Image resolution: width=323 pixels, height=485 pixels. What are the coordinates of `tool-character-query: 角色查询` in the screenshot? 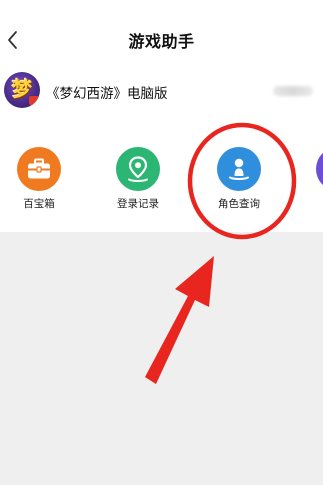 It's located at (239, 180).